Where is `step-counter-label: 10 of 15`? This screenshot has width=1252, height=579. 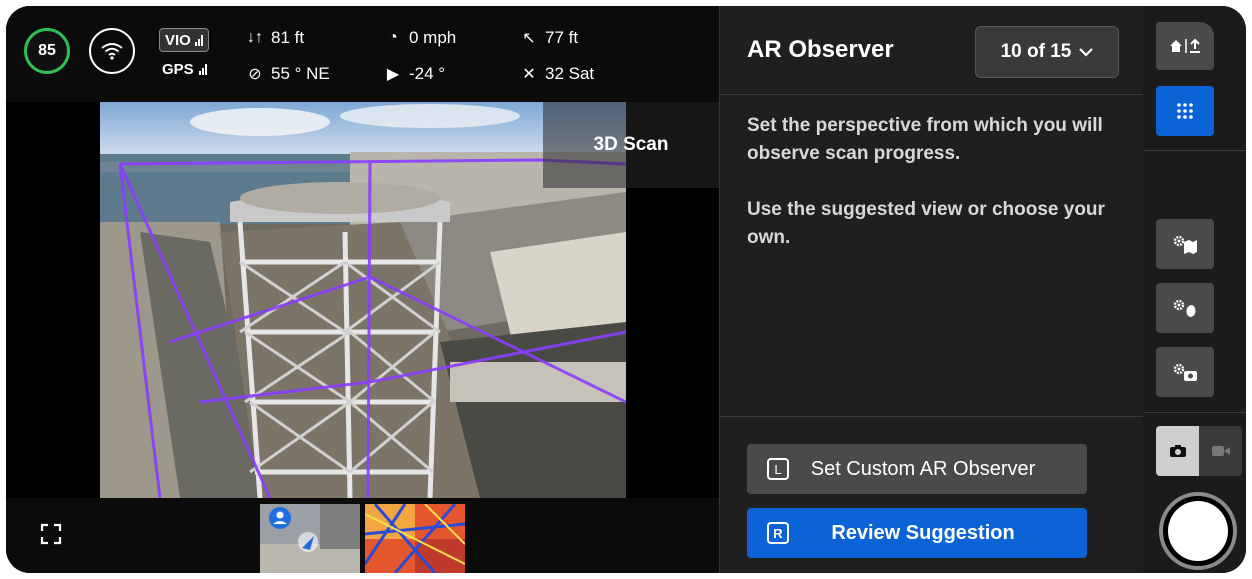 step-counter-label: 10 of 15 is located at coordinates (1036, 51).